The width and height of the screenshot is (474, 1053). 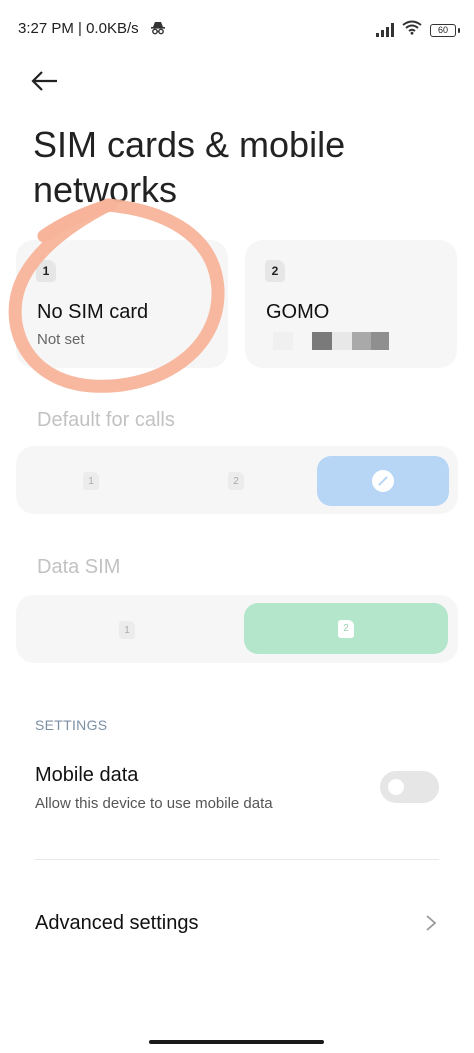 I want to click on data-option-sim2: 2, so click(x=346, y=628).